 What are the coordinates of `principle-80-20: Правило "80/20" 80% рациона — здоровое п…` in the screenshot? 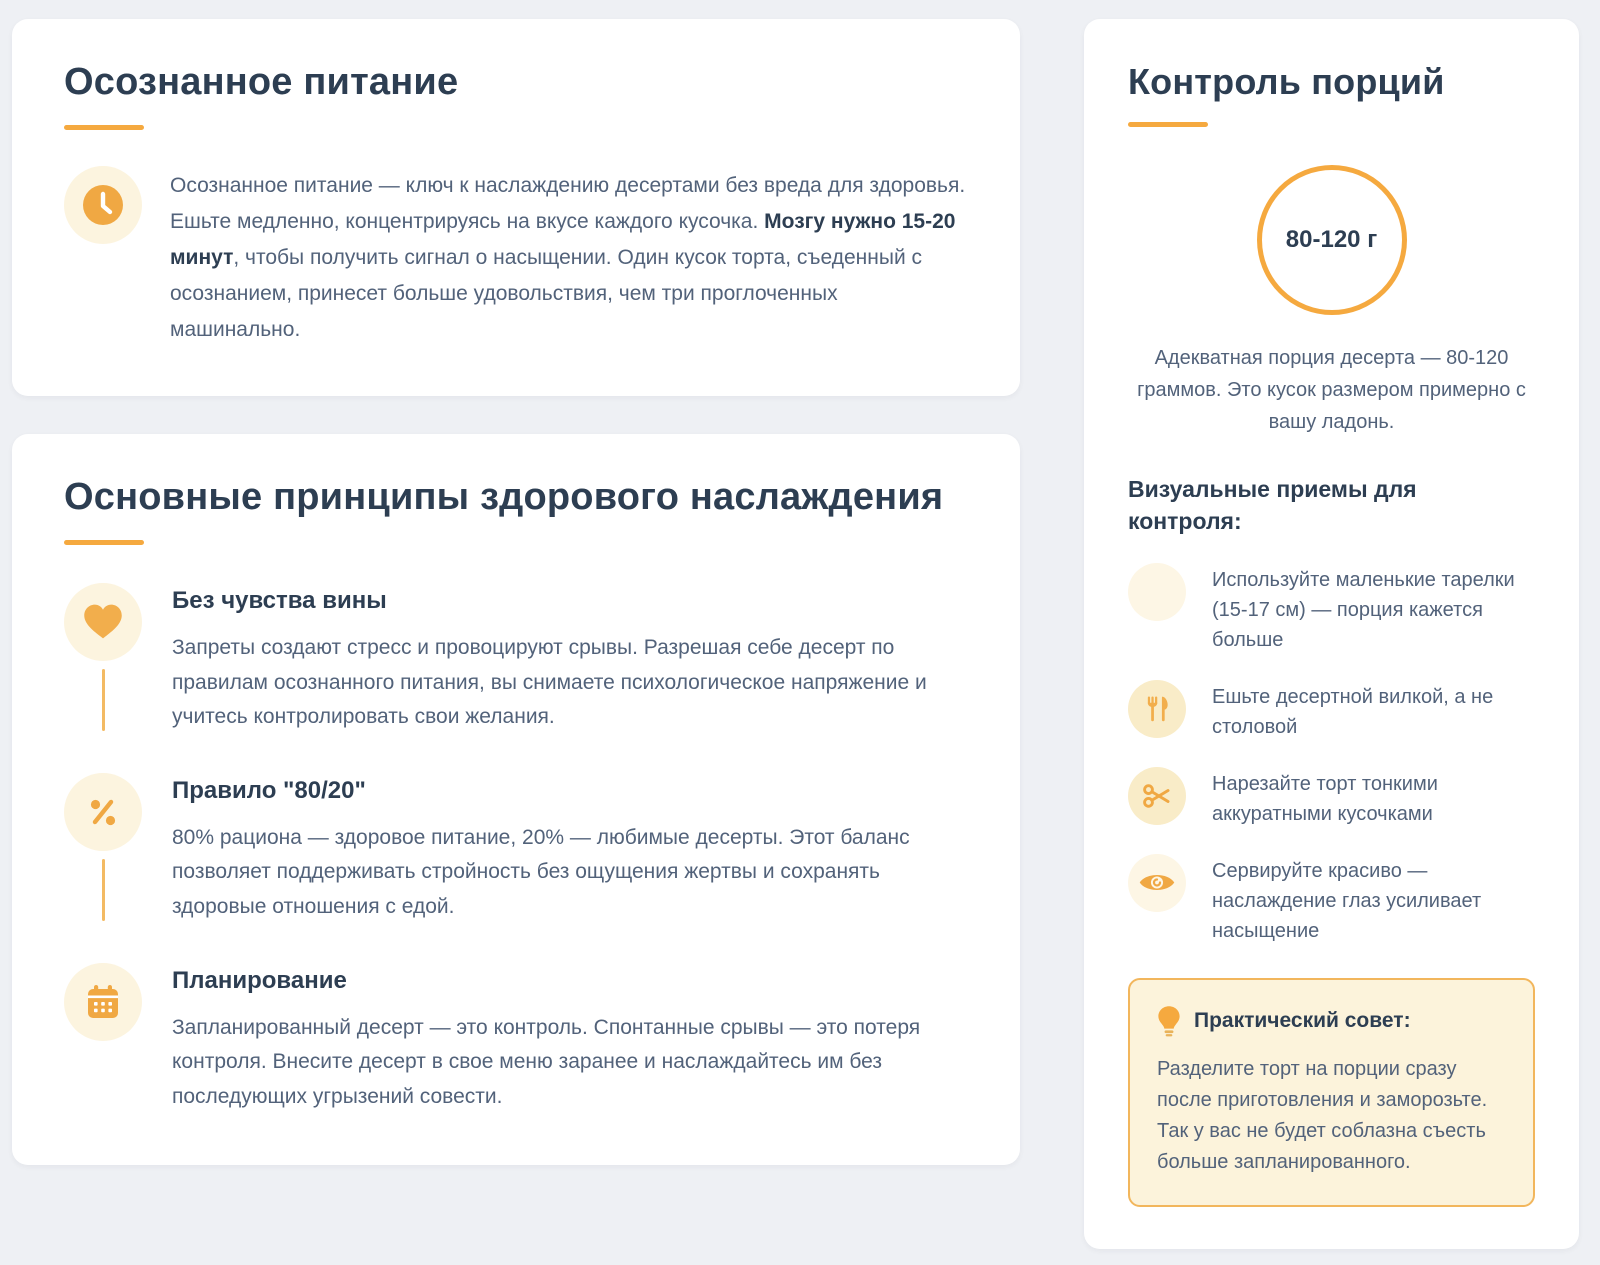 It's located at (516, 848).